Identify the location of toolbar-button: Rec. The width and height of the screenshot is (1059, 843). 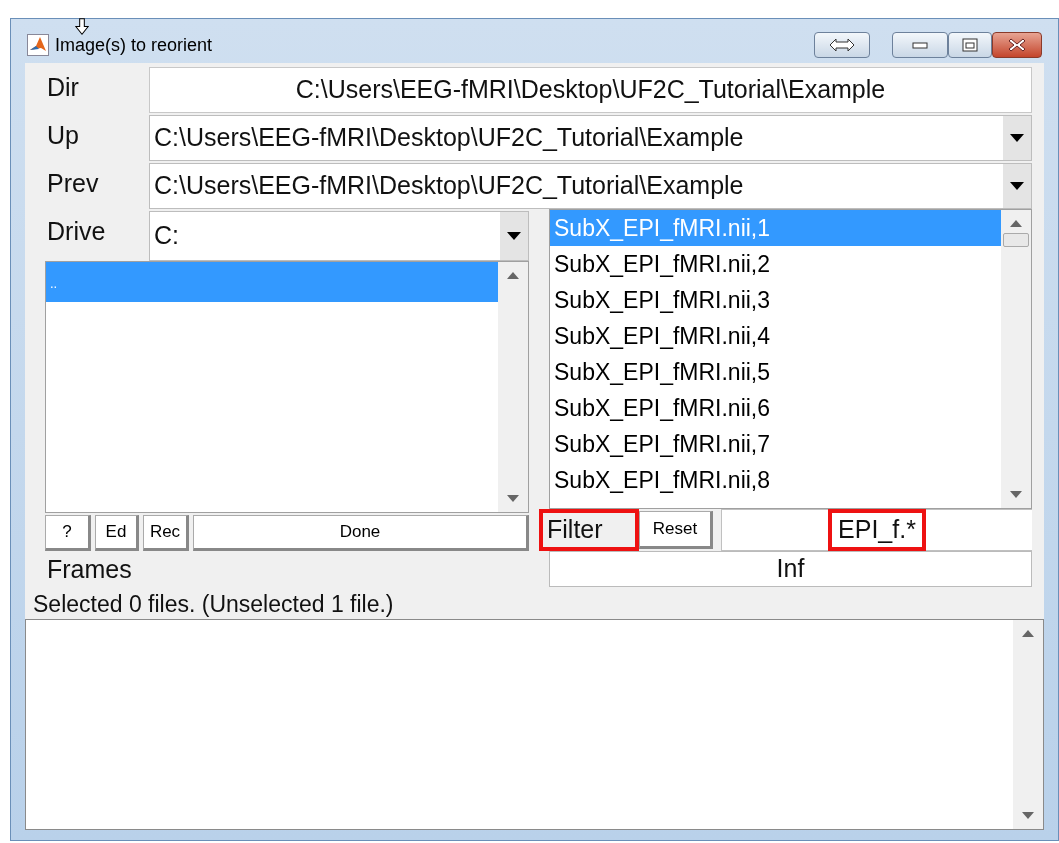
(166, 533).